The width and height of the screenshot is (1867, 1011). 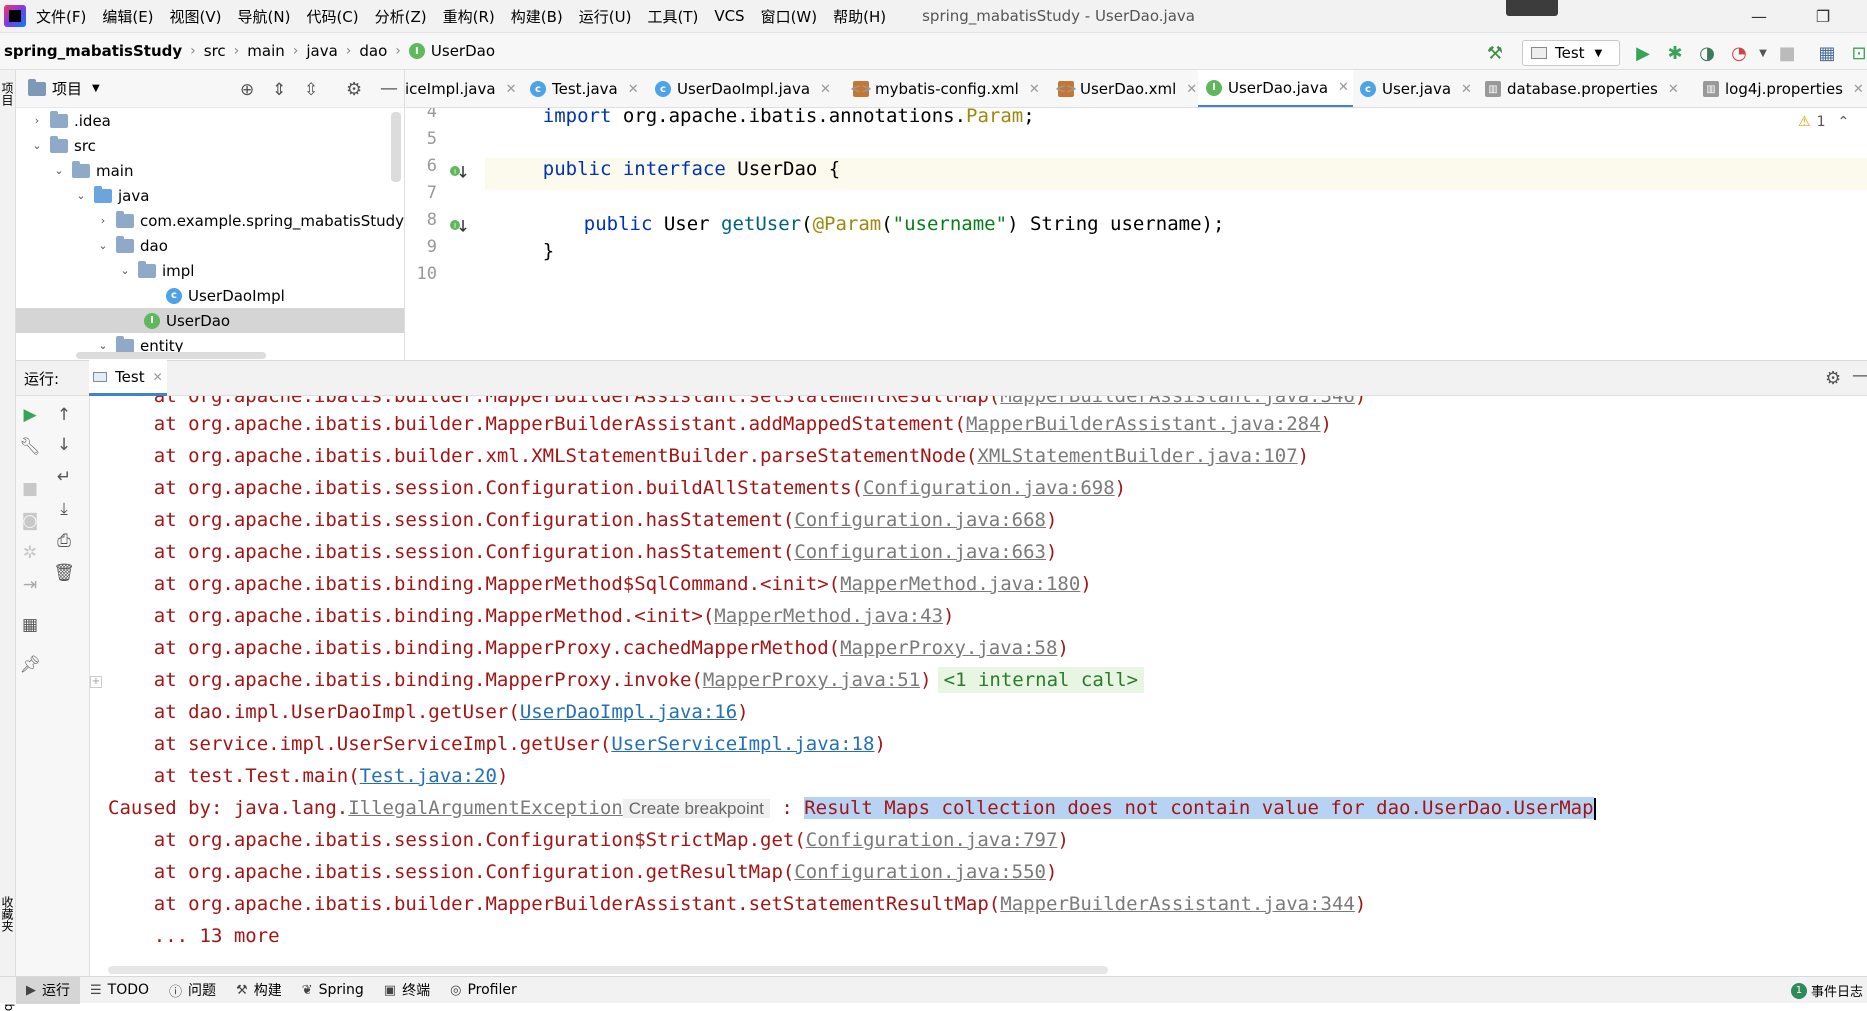 I want to click on tree-item-userdaoimpl: c UserDaoImpl, so click(x=225, y=295).